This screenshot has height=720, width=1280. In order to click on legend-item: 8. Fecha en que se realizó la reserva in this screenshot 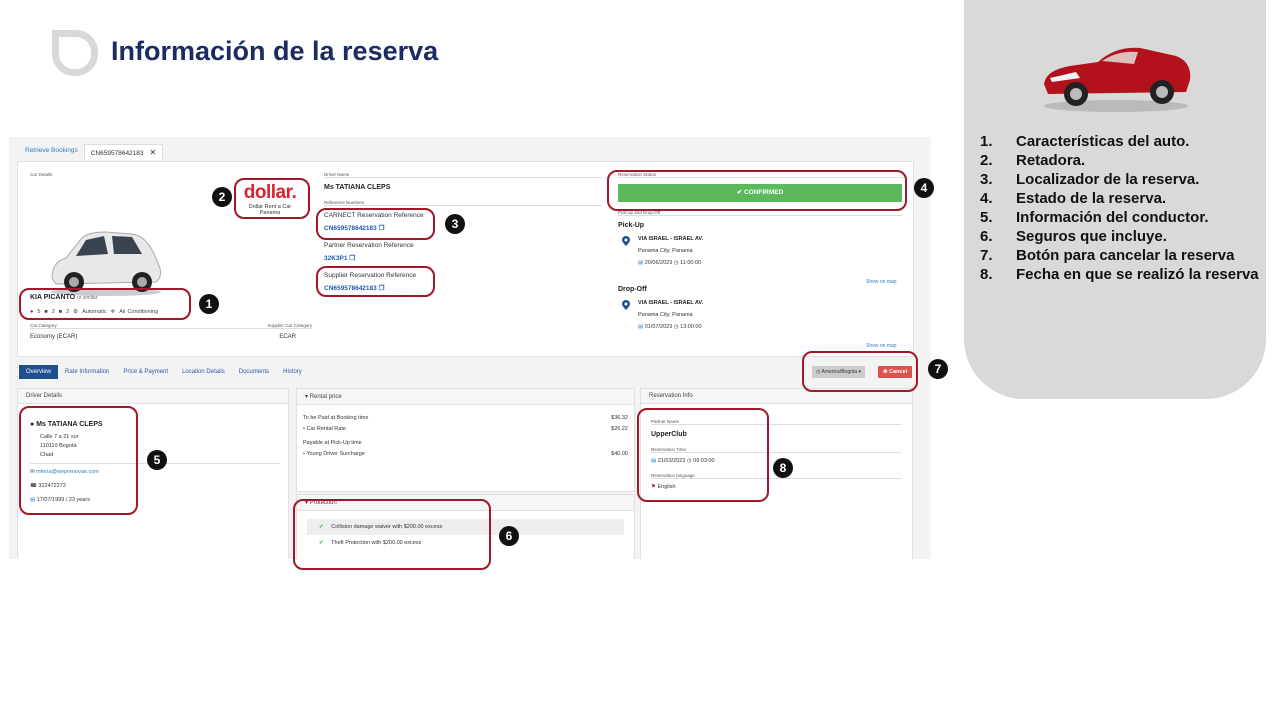, I will do `click(1120, 274)`.